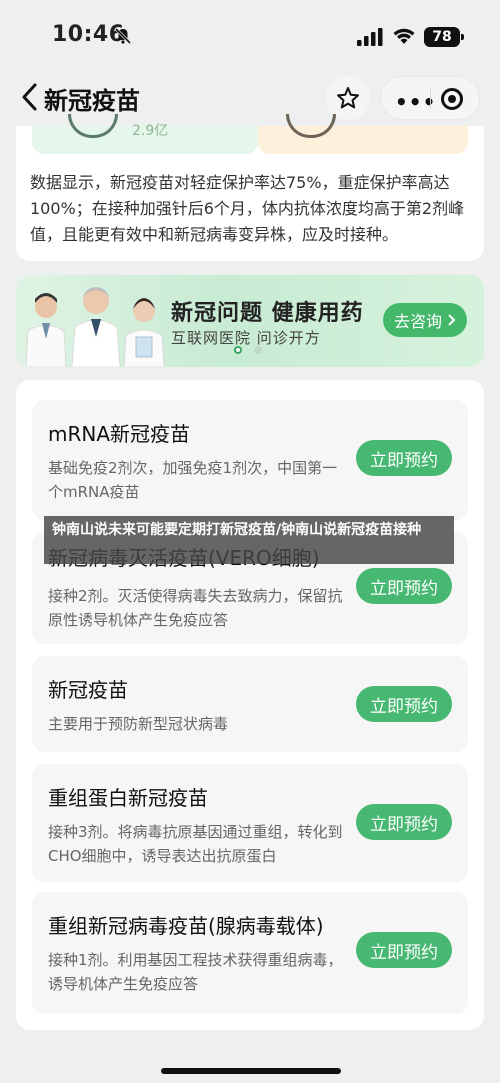 The width and height of the screenshot is (500, 1083). What do you see at coordinates (417, 321) in the screenshot?
I see `consult-button-label: 去咨询` at bounding box center [417, 321].